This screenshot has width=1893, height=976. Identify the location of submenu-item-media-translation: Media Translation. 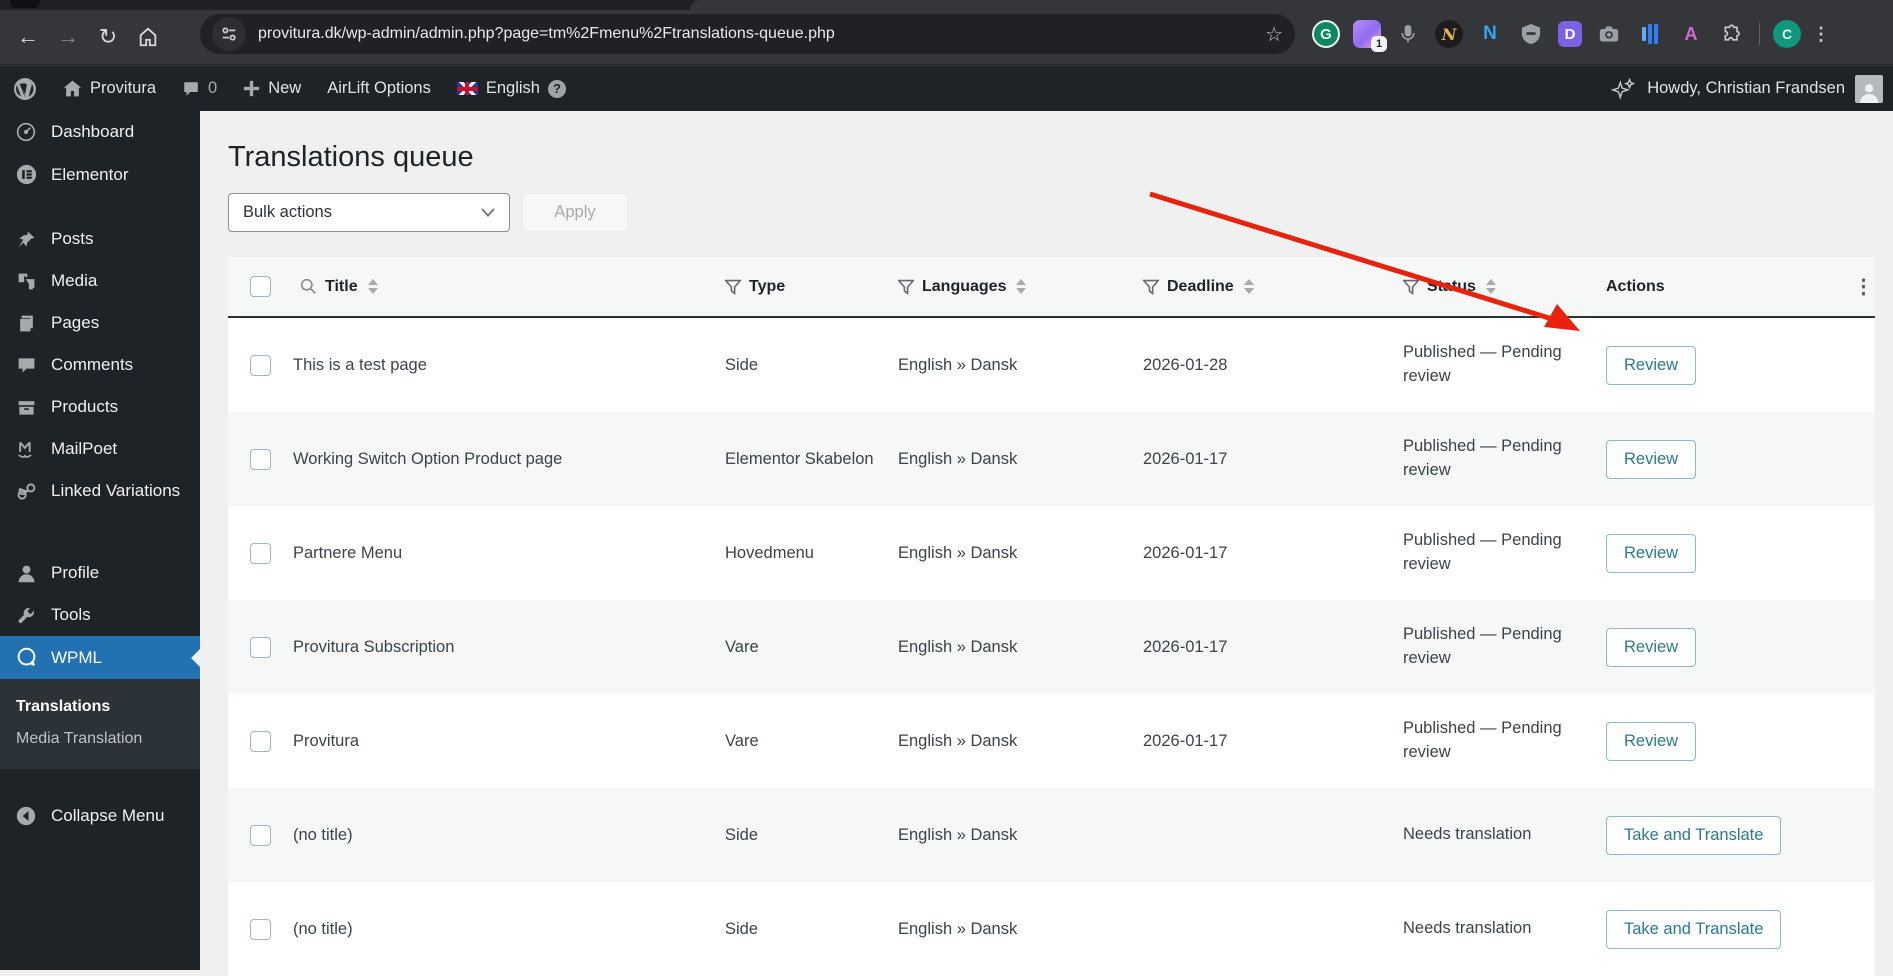
(100, 739).